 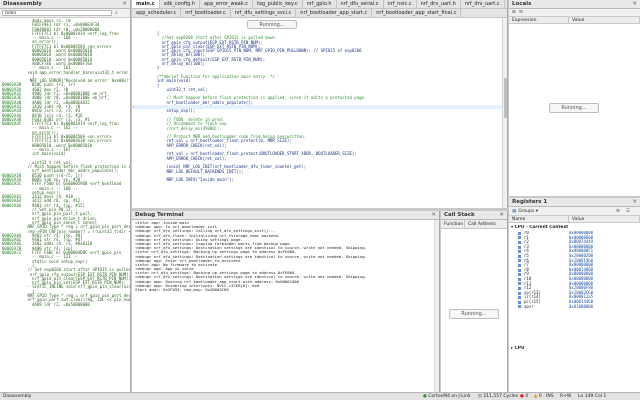 I want to click on registers-col-value: Value, so click(x=604, y=219).